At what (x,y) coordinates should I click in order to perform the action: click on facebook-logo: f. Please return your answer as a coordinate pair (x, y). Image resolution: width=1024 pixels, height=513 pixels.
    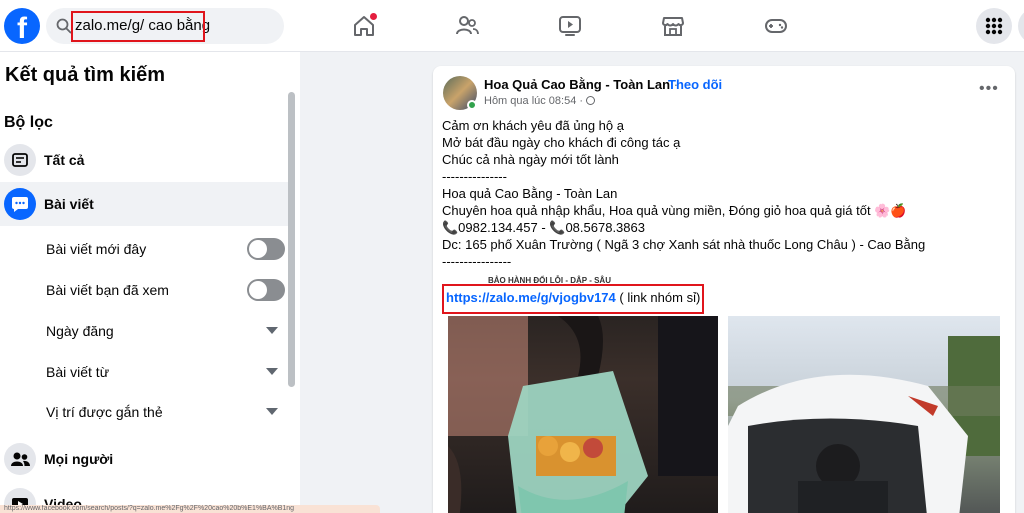
    Looking at the image, I should click on (22, 26).